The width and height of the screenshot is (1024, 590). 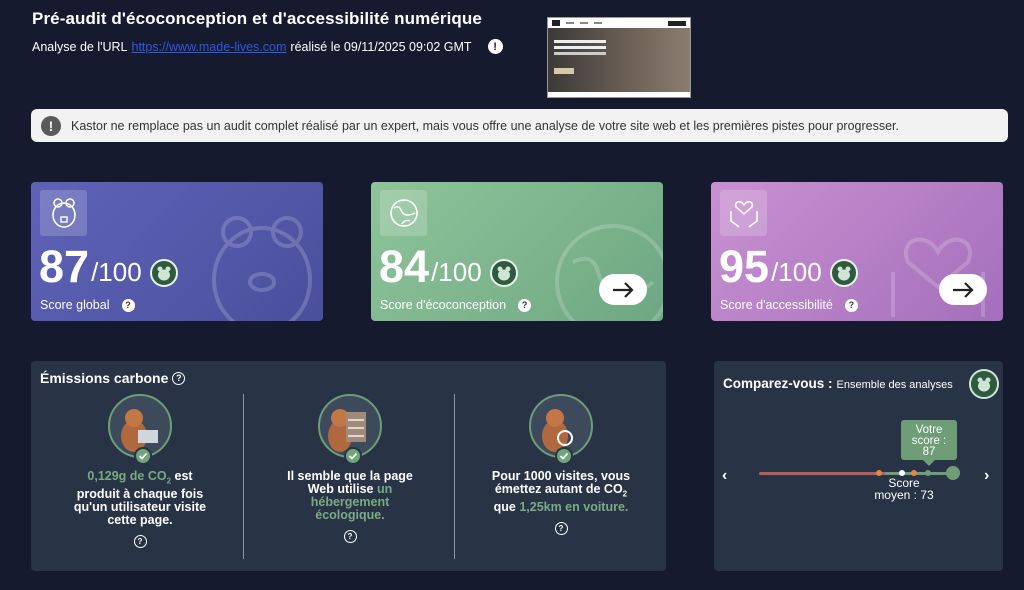 What do you see at coordinates (177, 251) in the screenshot?
I see `score-card-global: 87 /100 Score global ?` at bounding box center [177, 251].